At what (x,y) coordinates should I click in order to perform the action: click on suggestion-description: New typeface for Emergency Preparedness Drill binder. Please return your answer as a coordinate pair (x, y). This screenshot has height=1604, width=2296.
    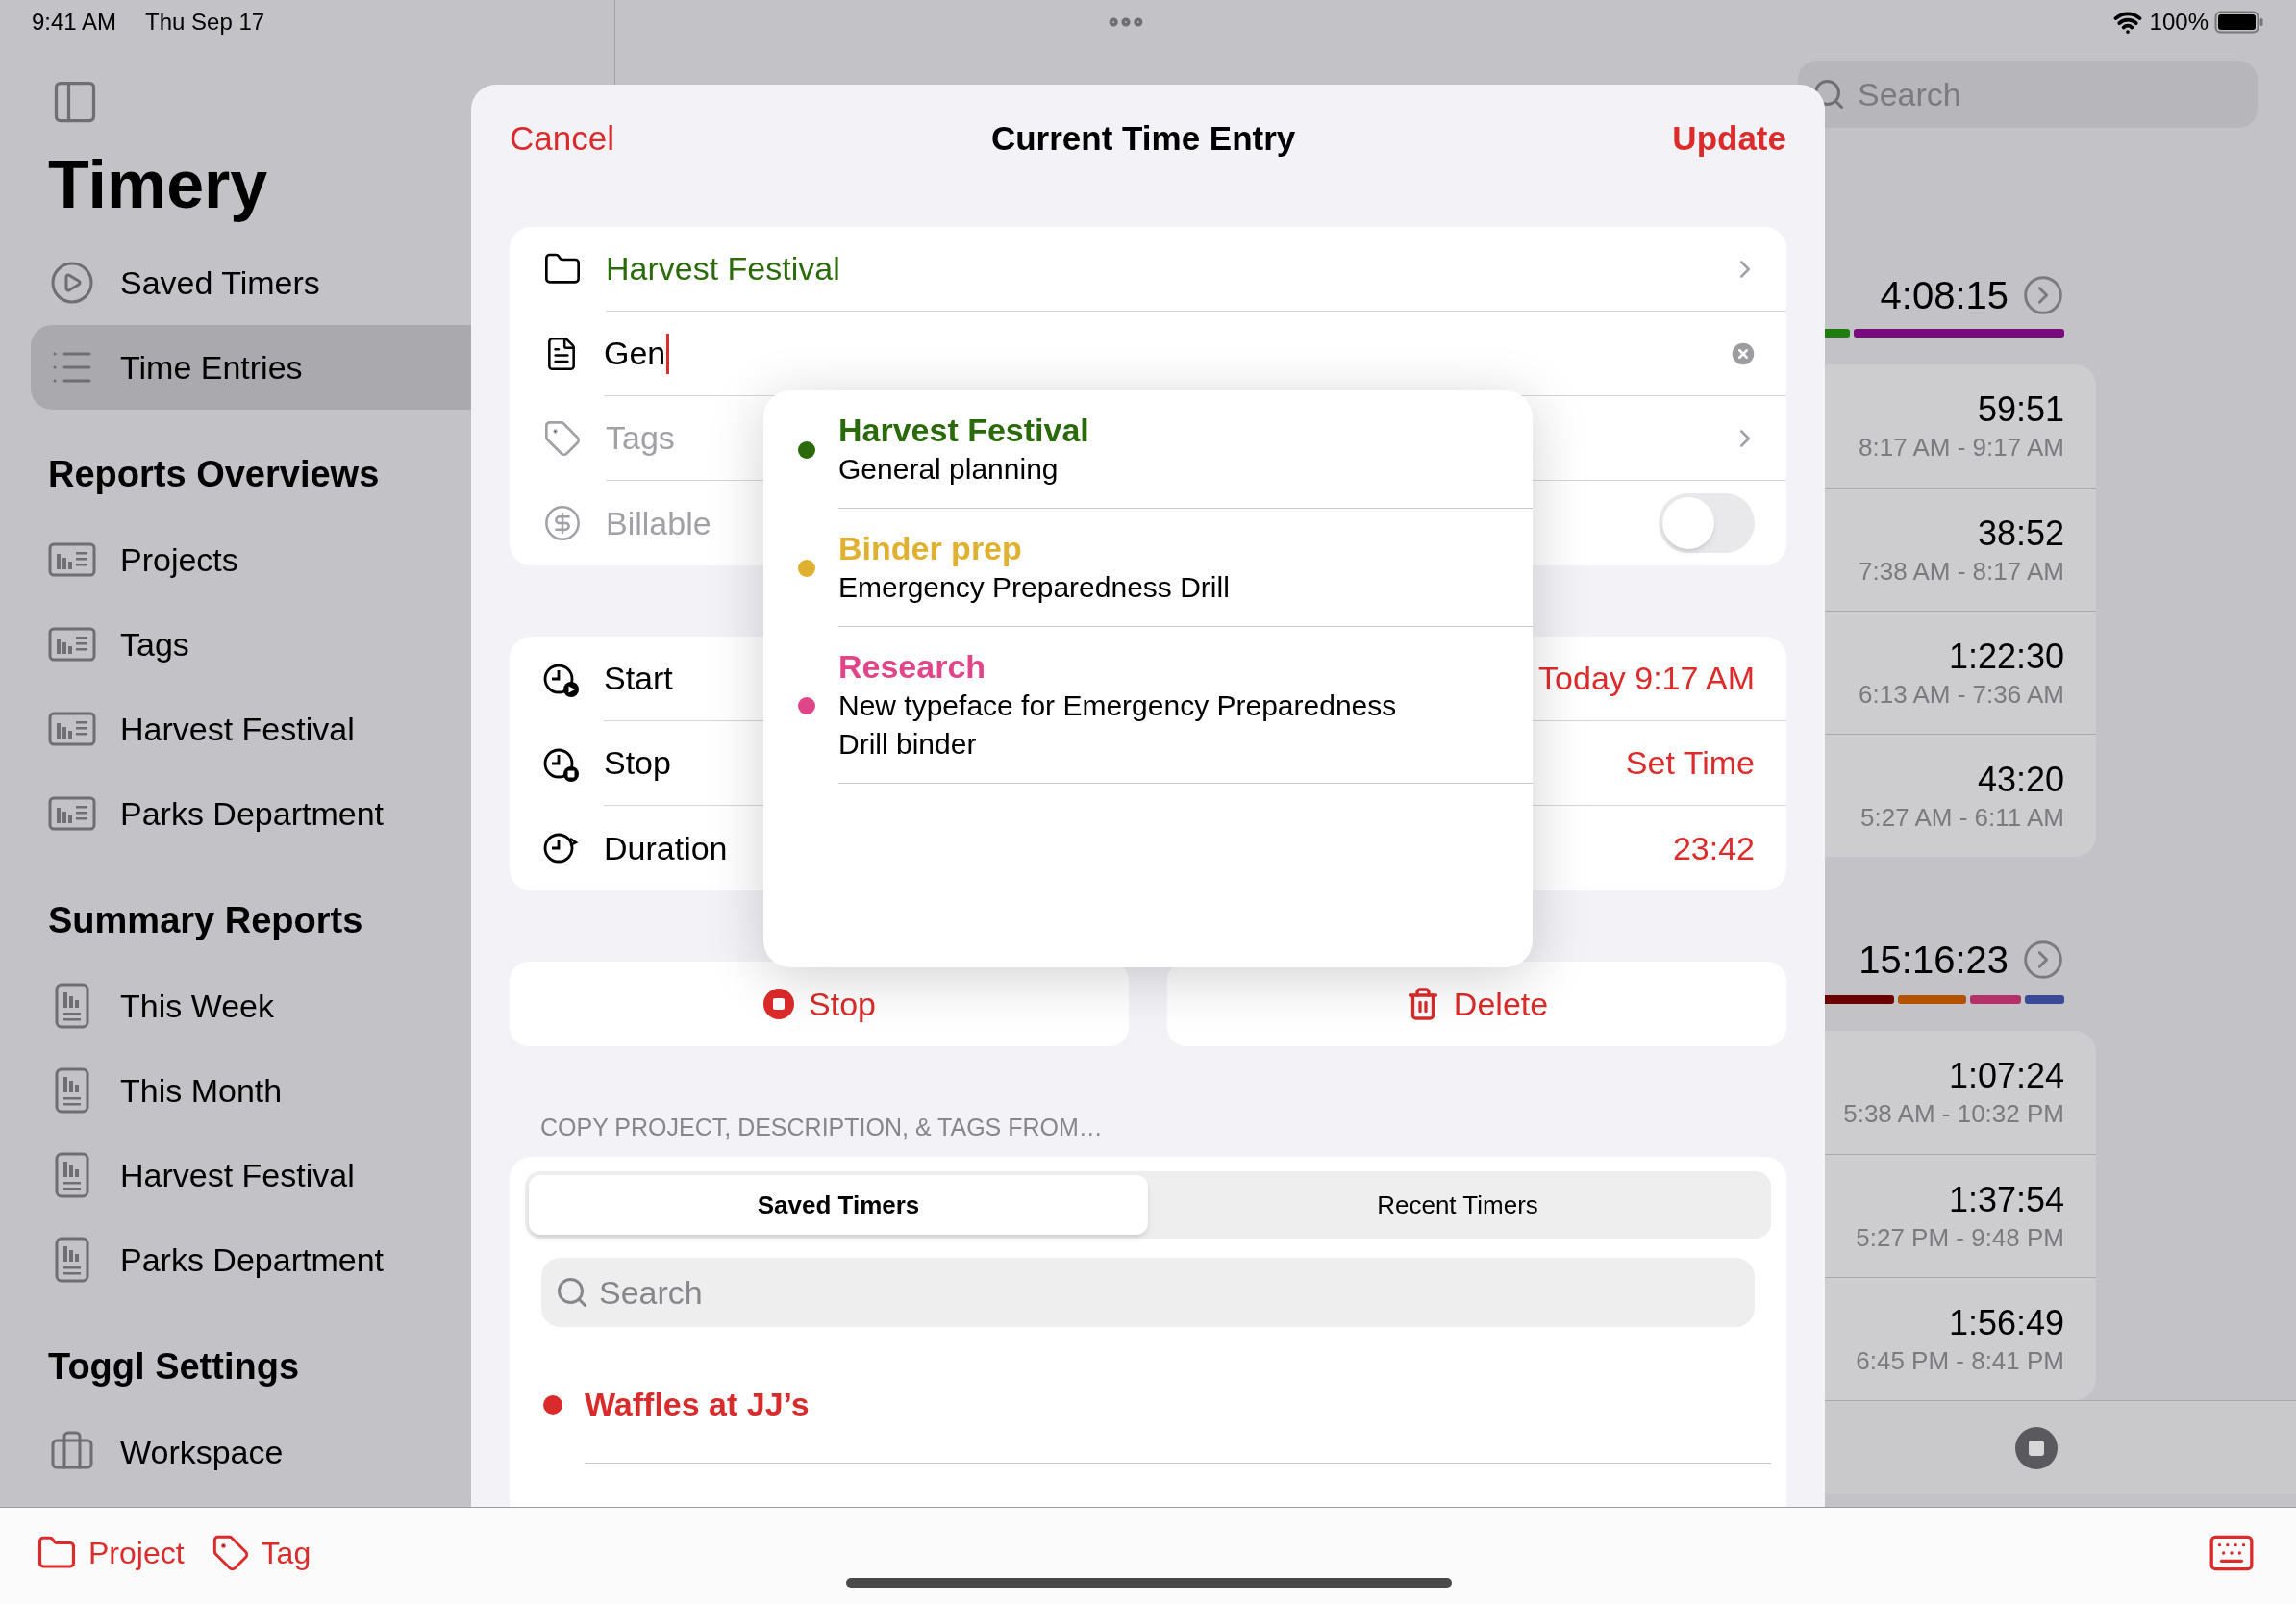
    Looking at the image, I should click on (1118, 725).